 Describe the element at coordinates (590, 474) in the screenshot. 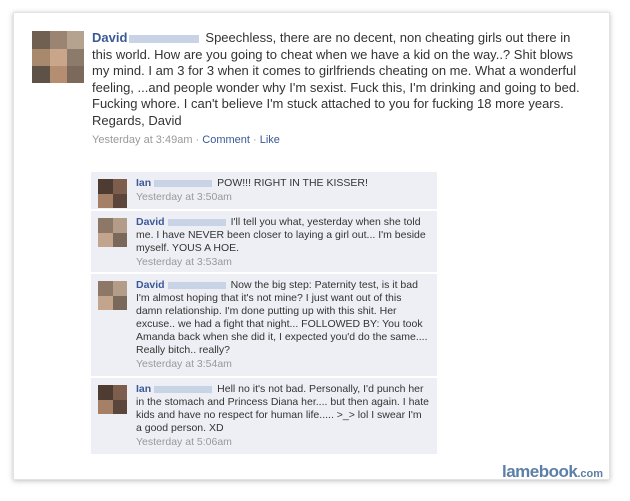

I see `watermark-suffix: .com` at that location.